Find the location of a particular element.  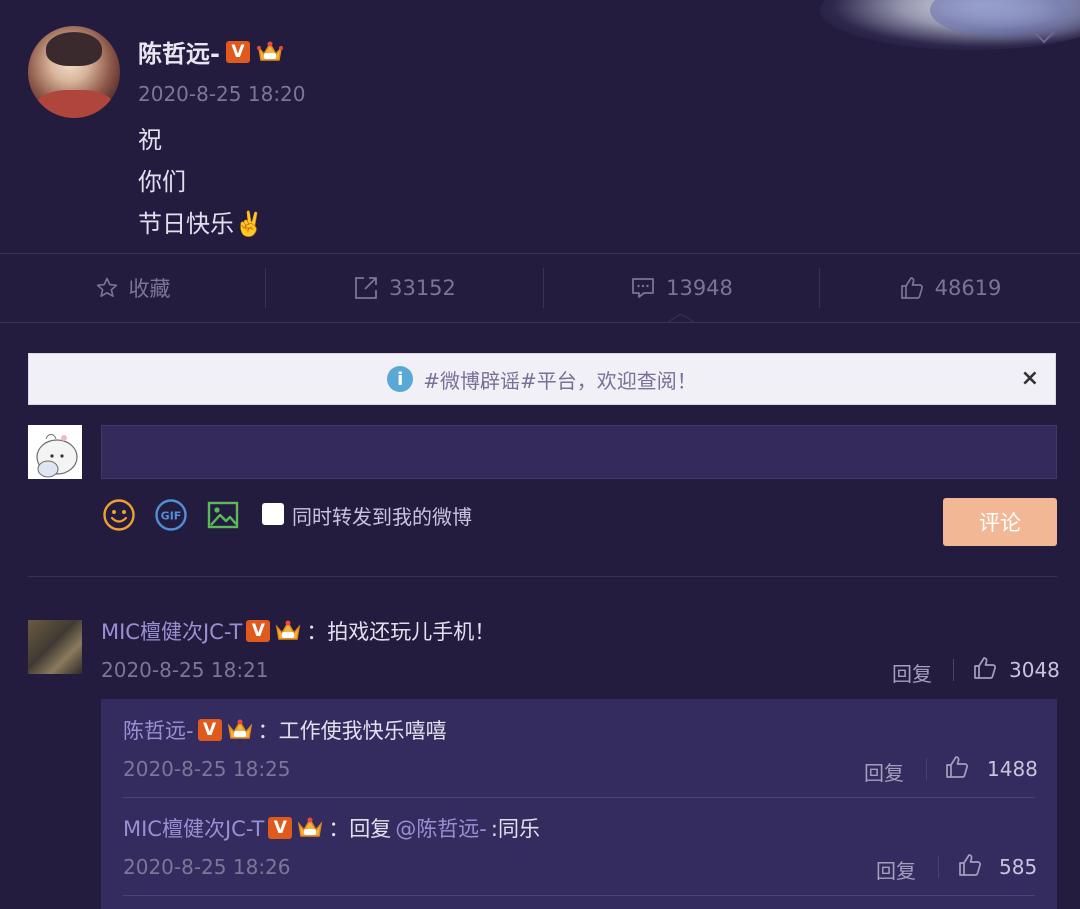

like-count: 48619 is located at coordinates (968, 288).